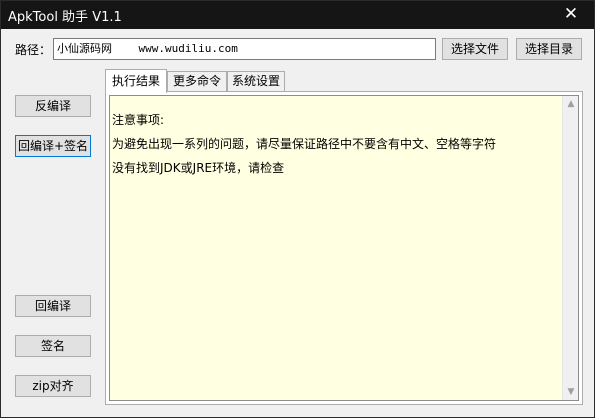 This screenshot has width=595, height=418. I want to click on tab-more-commands: 更多命令, so click(197, 81).